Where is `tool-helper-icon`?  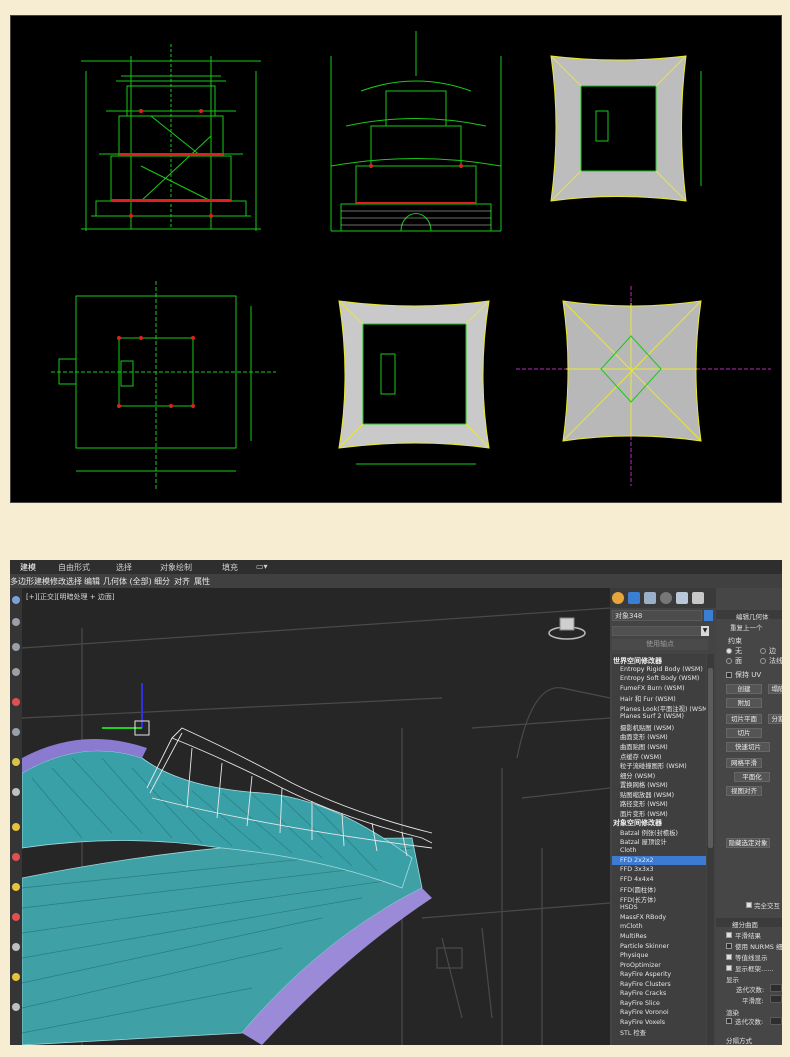
tool-helper-icon is located at coordinates (16, 827).